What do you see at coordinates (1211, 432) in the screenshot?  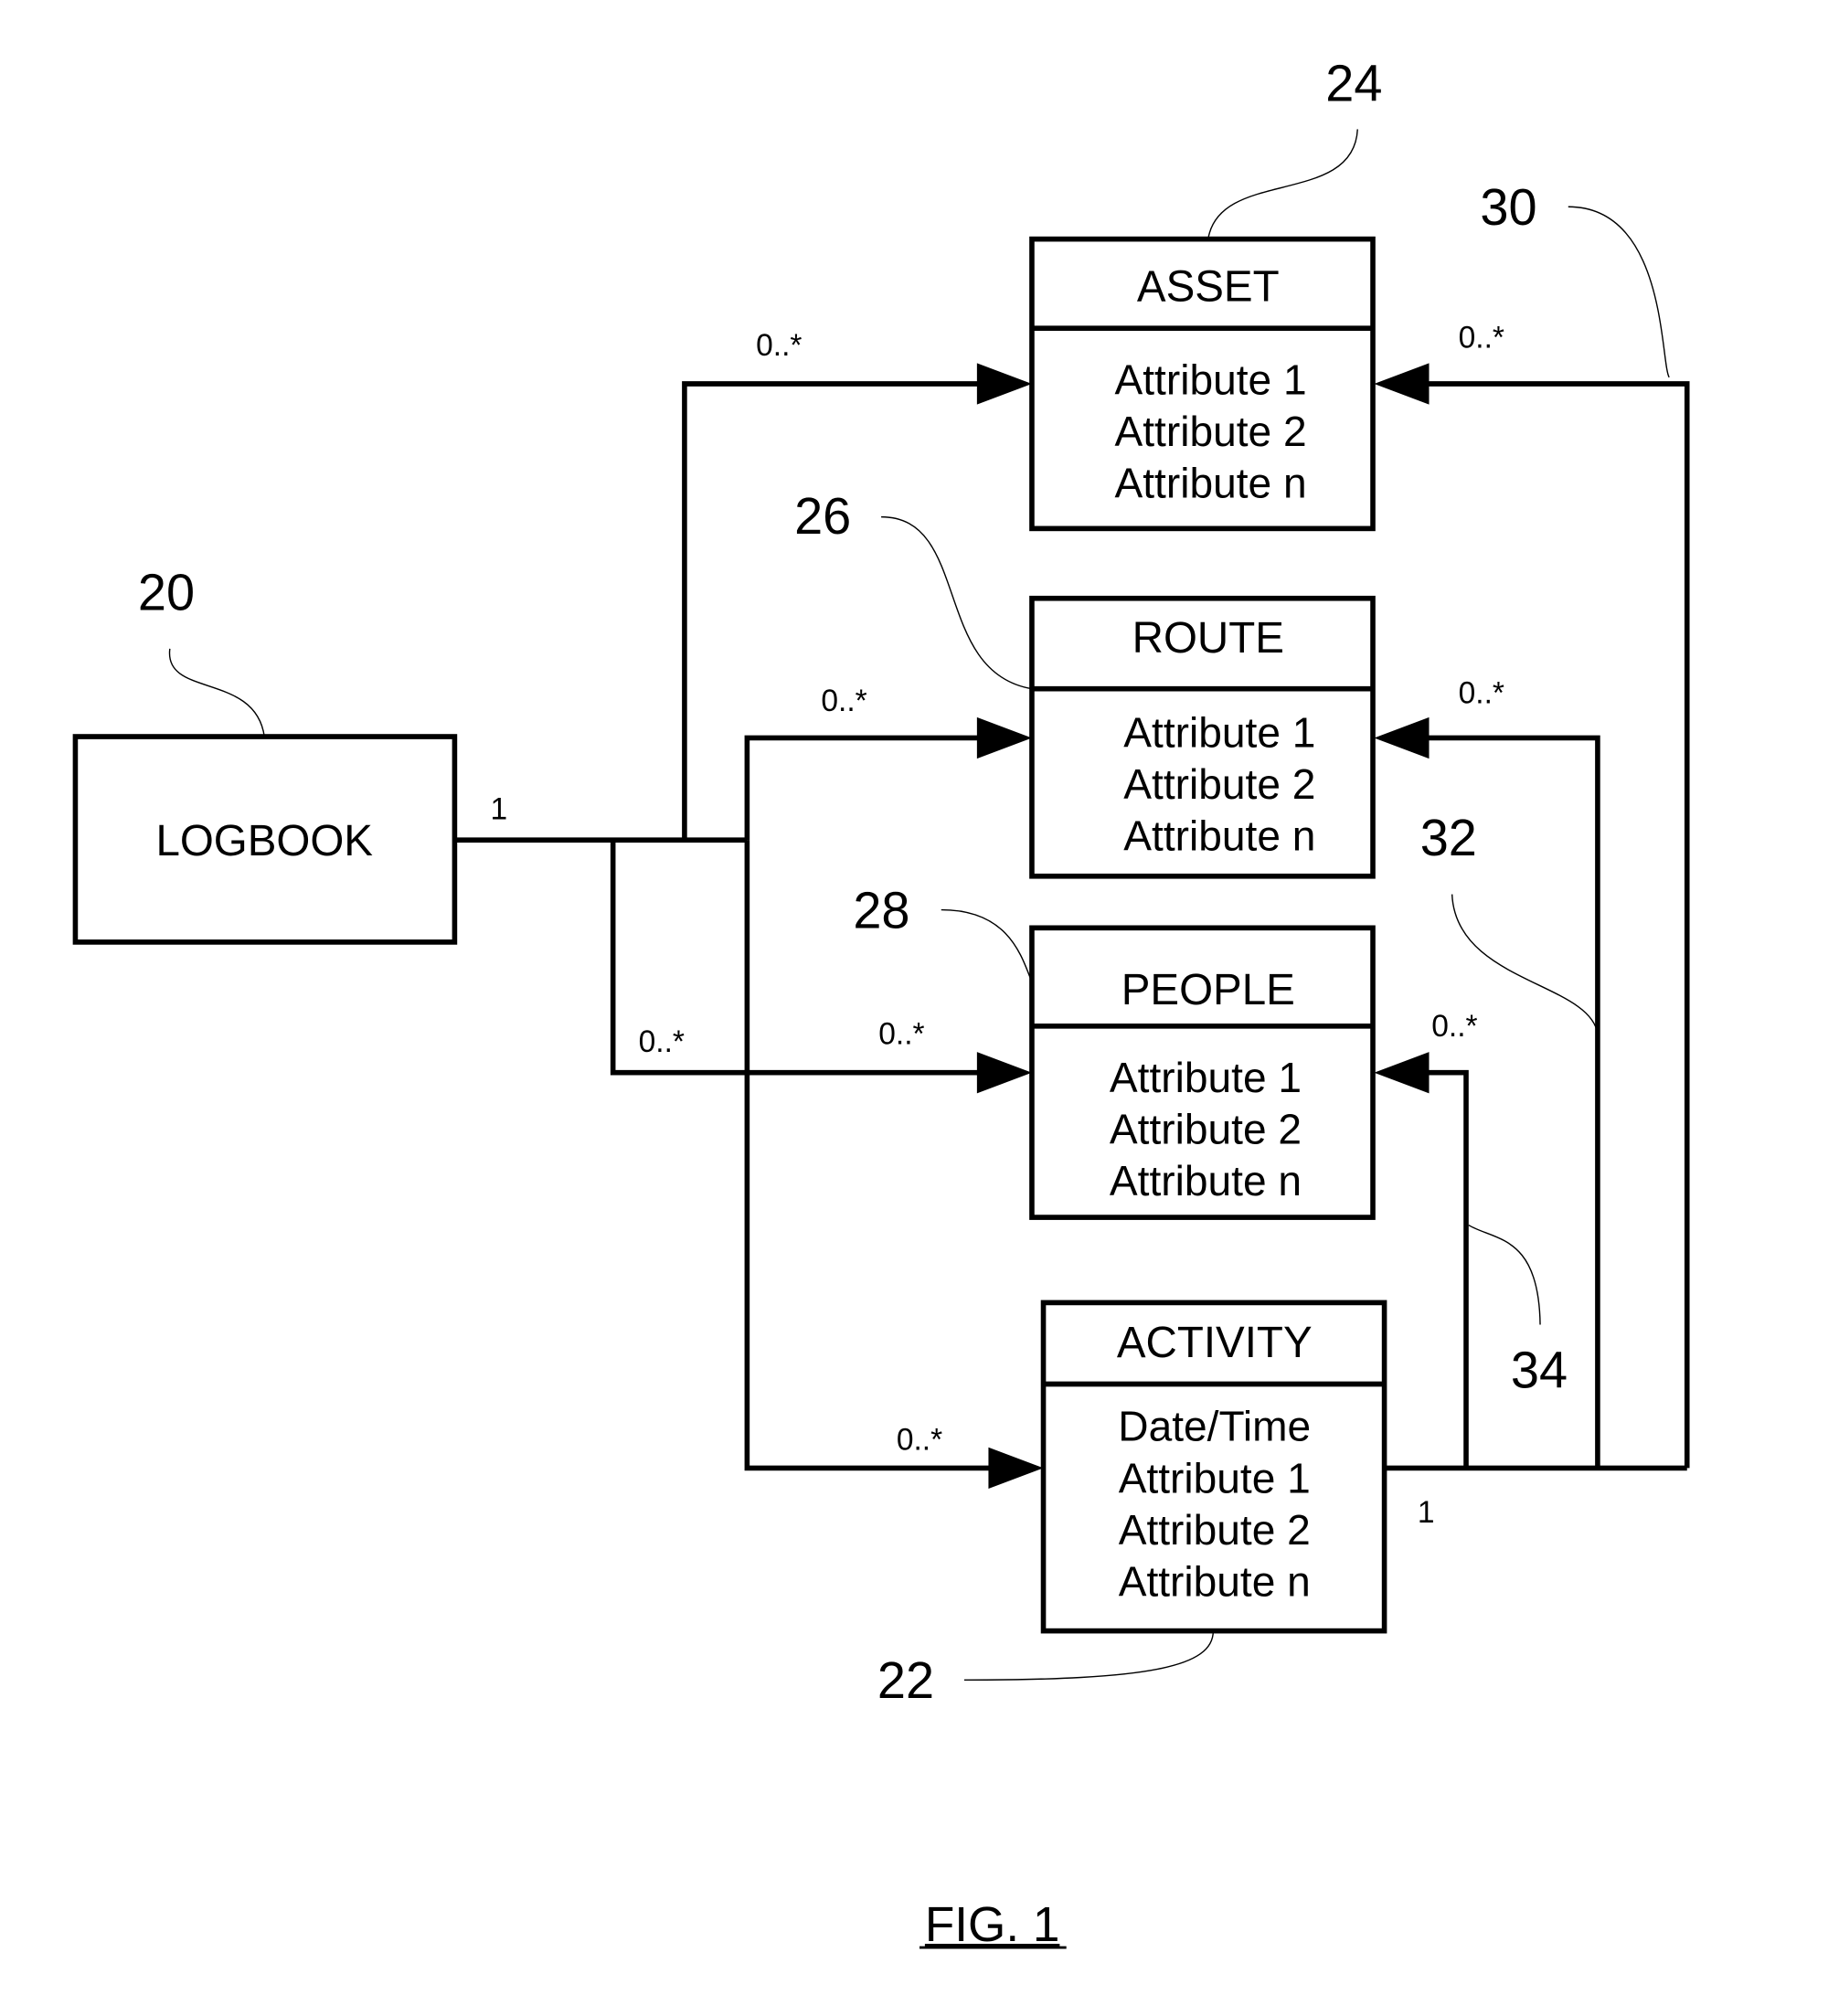 I see `asset-attribute: Attribute 2` at bounding box center [1211, 432].